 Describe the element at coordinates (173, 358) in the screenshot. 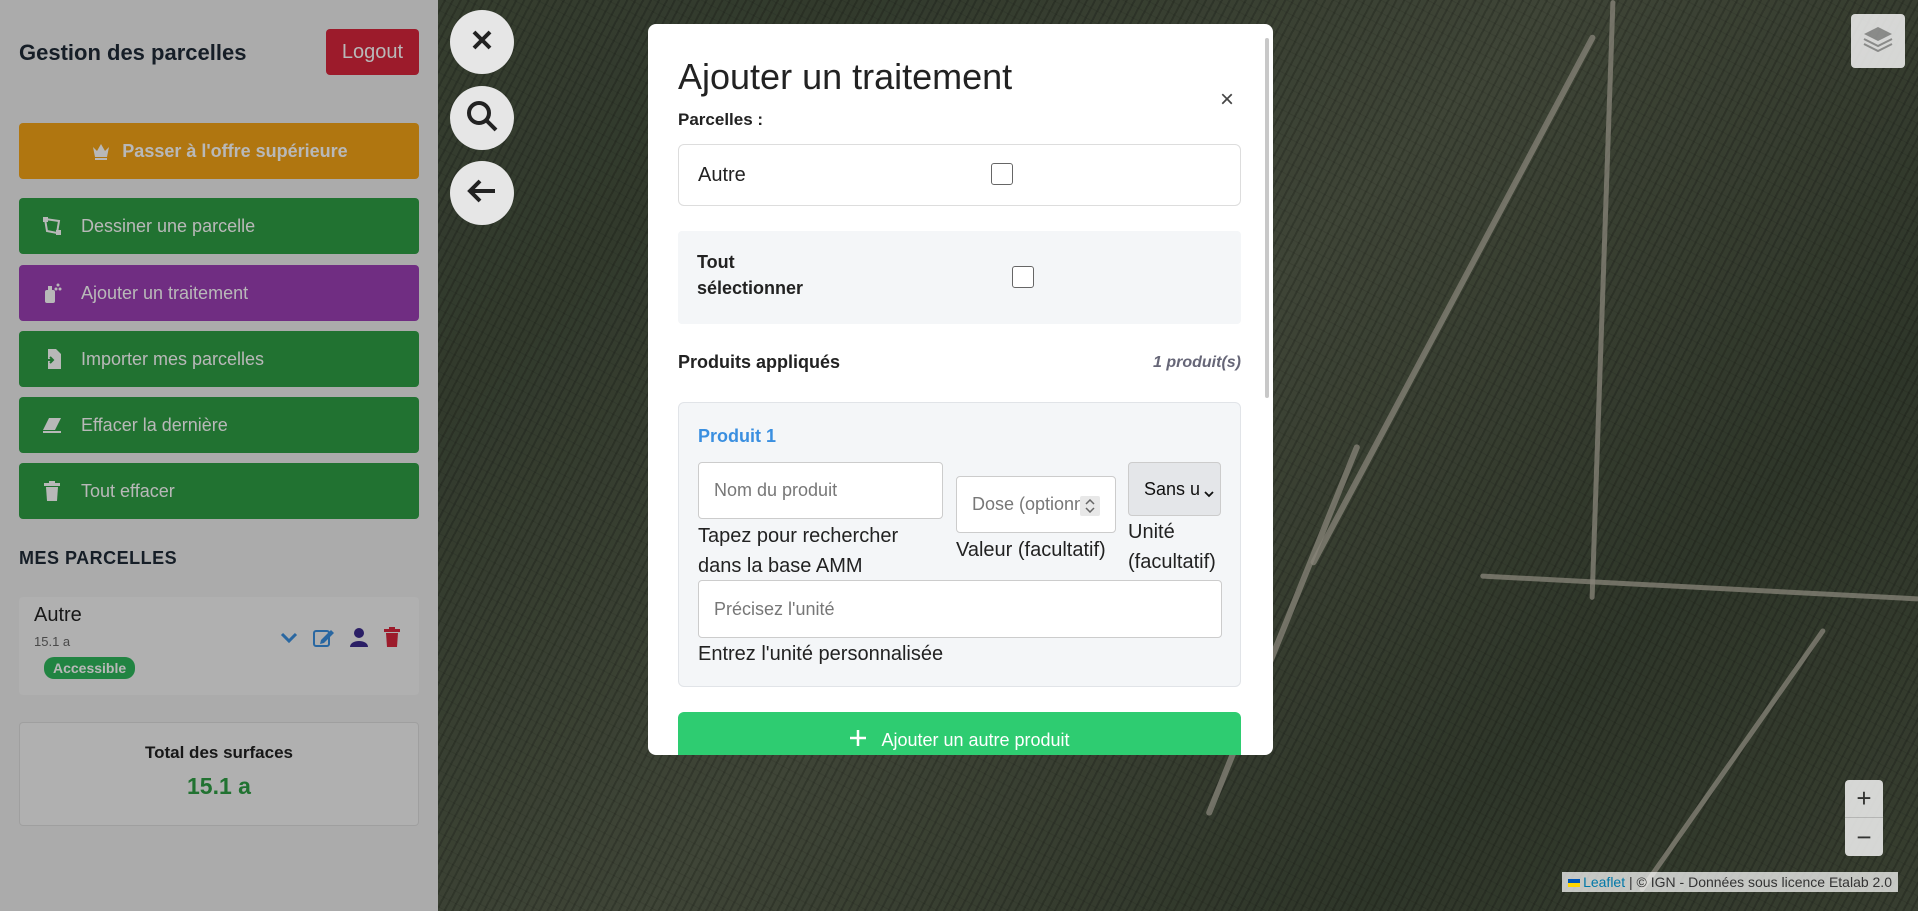

I see `import-parcels-label: Importer mes parcelles` at that location.